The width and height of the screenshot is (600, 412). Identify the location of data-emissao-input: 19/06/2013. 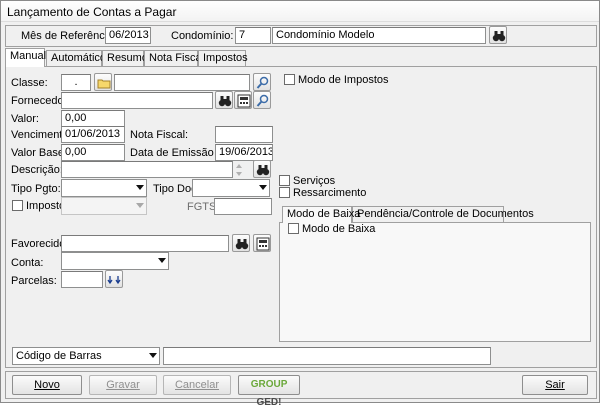
(244, 152).